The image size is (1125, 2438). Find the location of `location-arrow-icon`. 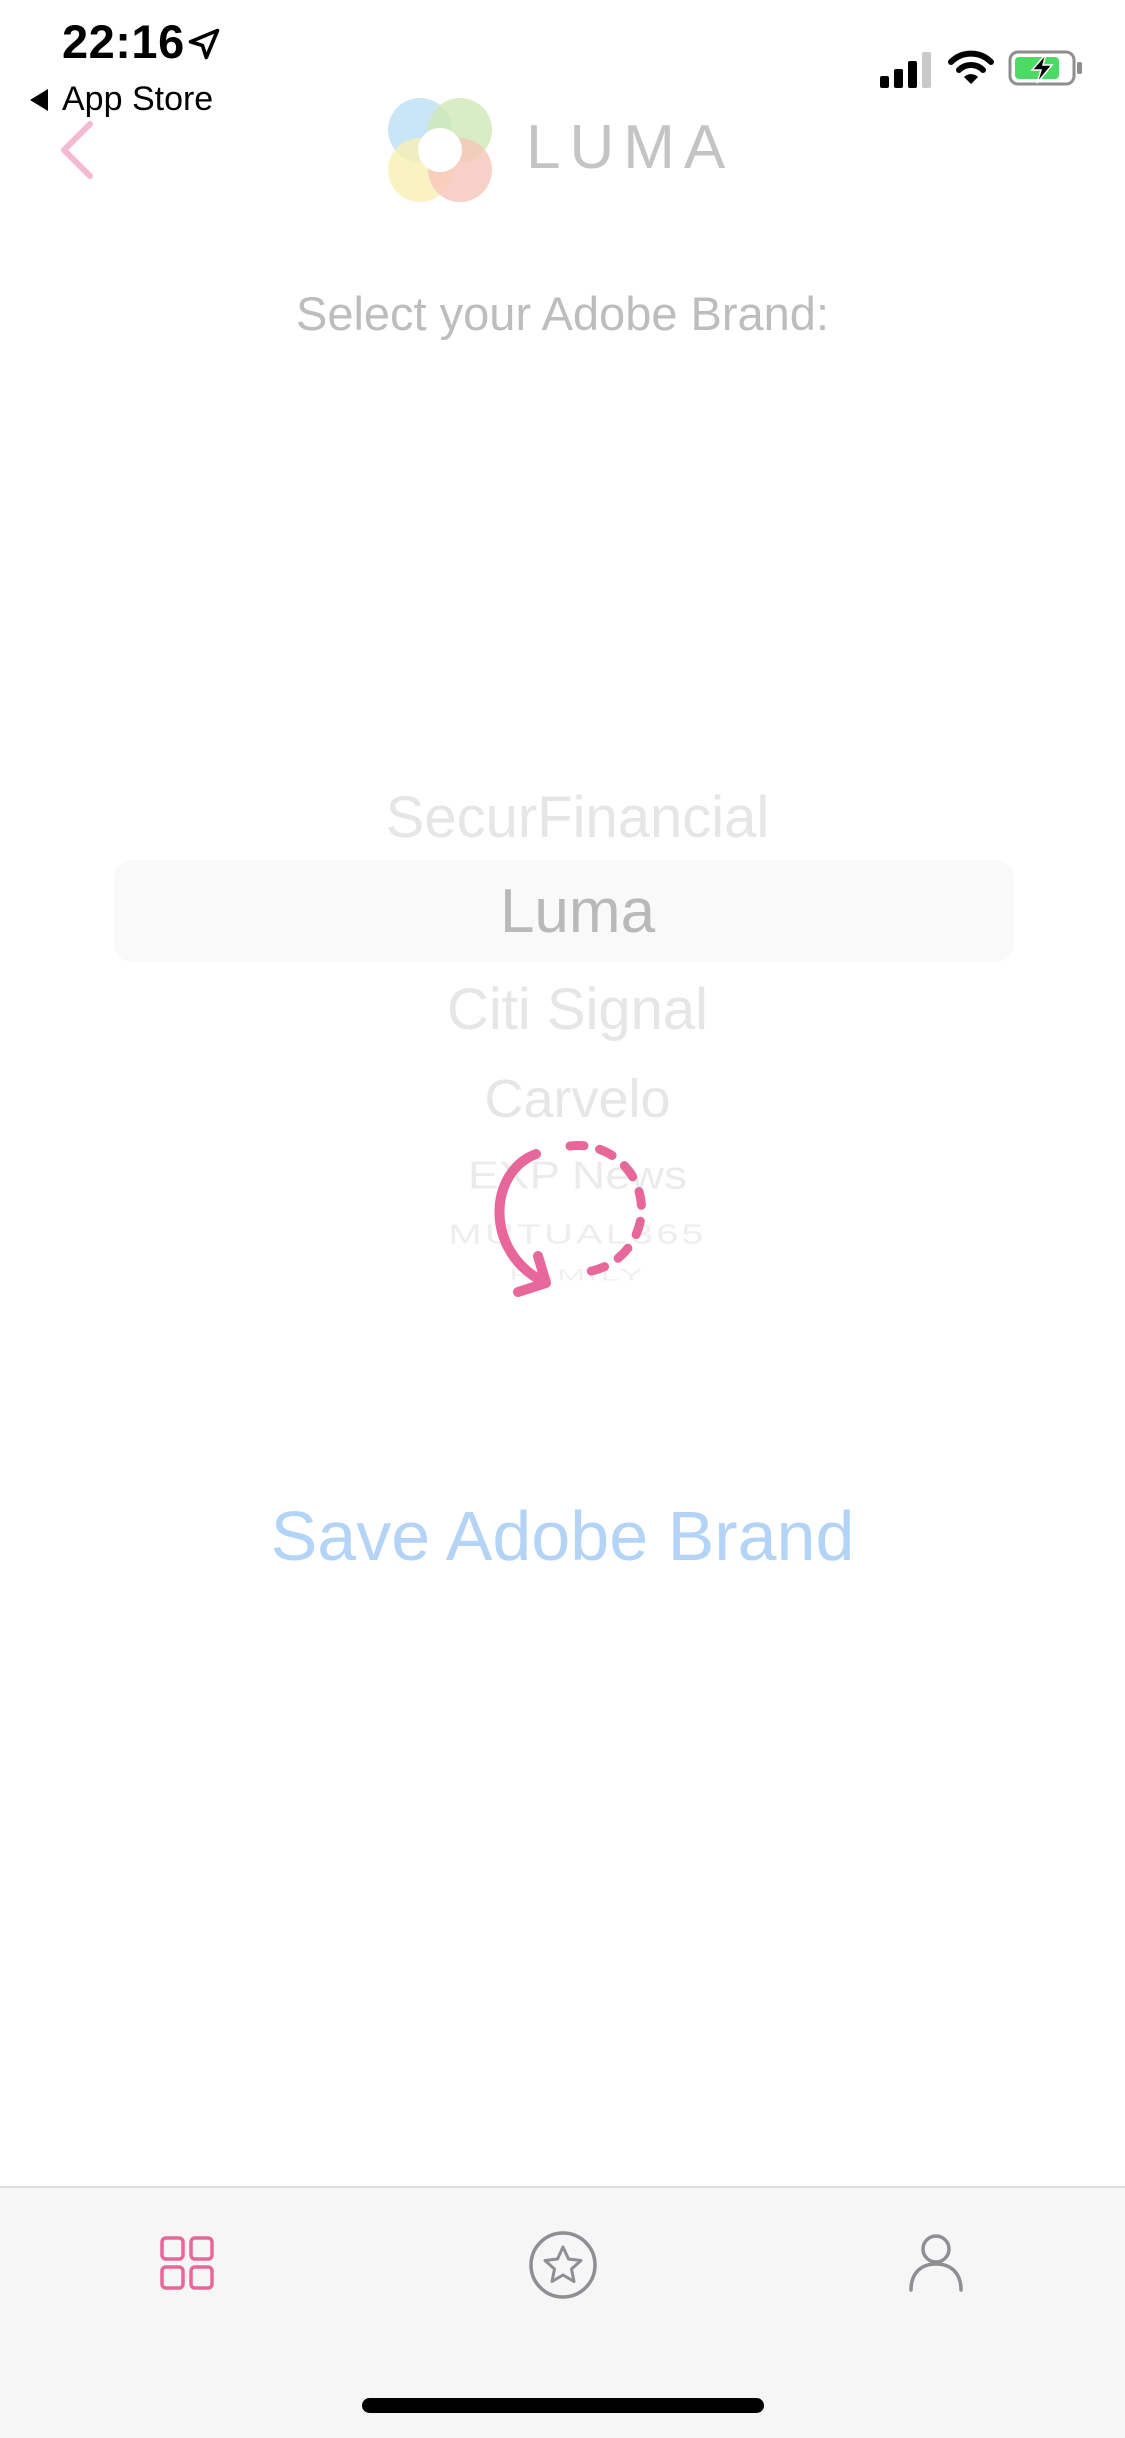

location-arrow-icon is located at coordinates (204, 44).